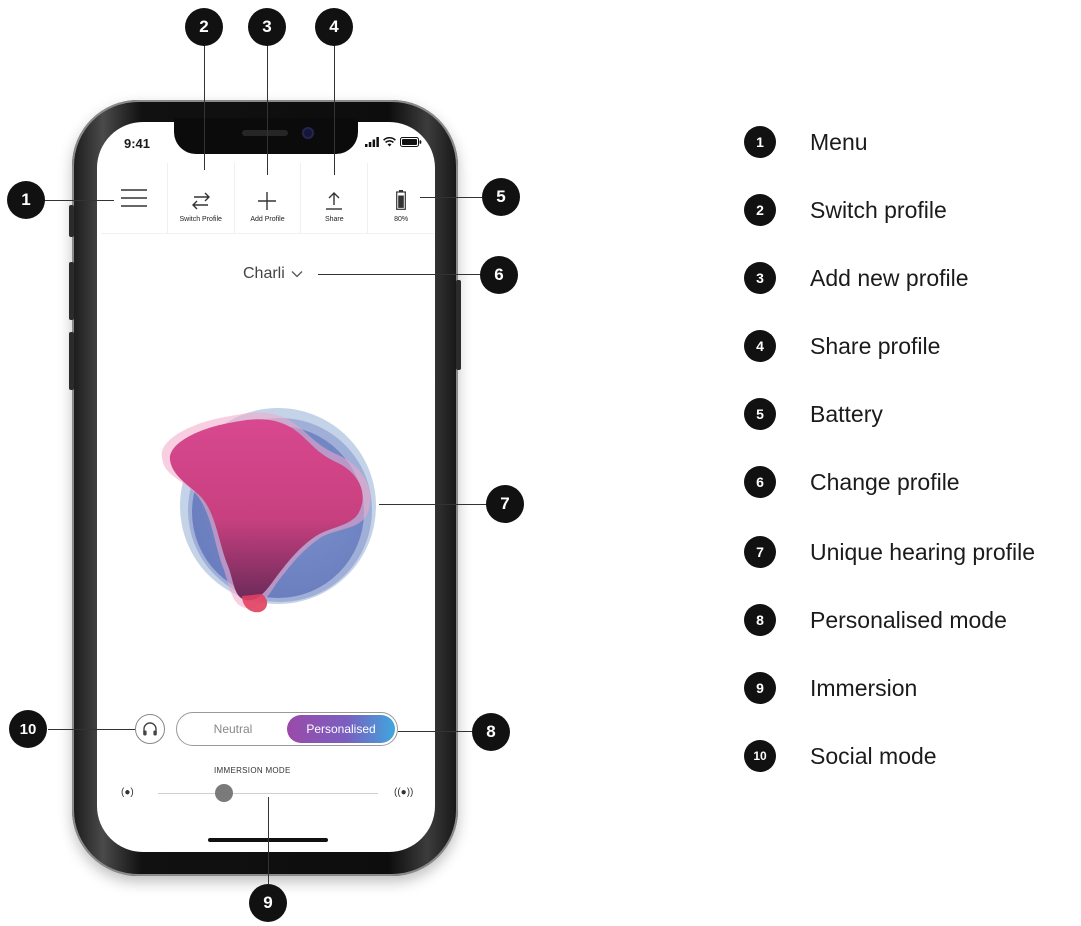 The image size is (1081, 926). What do you see at coordinates (334, 201) in the screenshot?
I see `share-upload-icon` at bounding box center [334, 201].